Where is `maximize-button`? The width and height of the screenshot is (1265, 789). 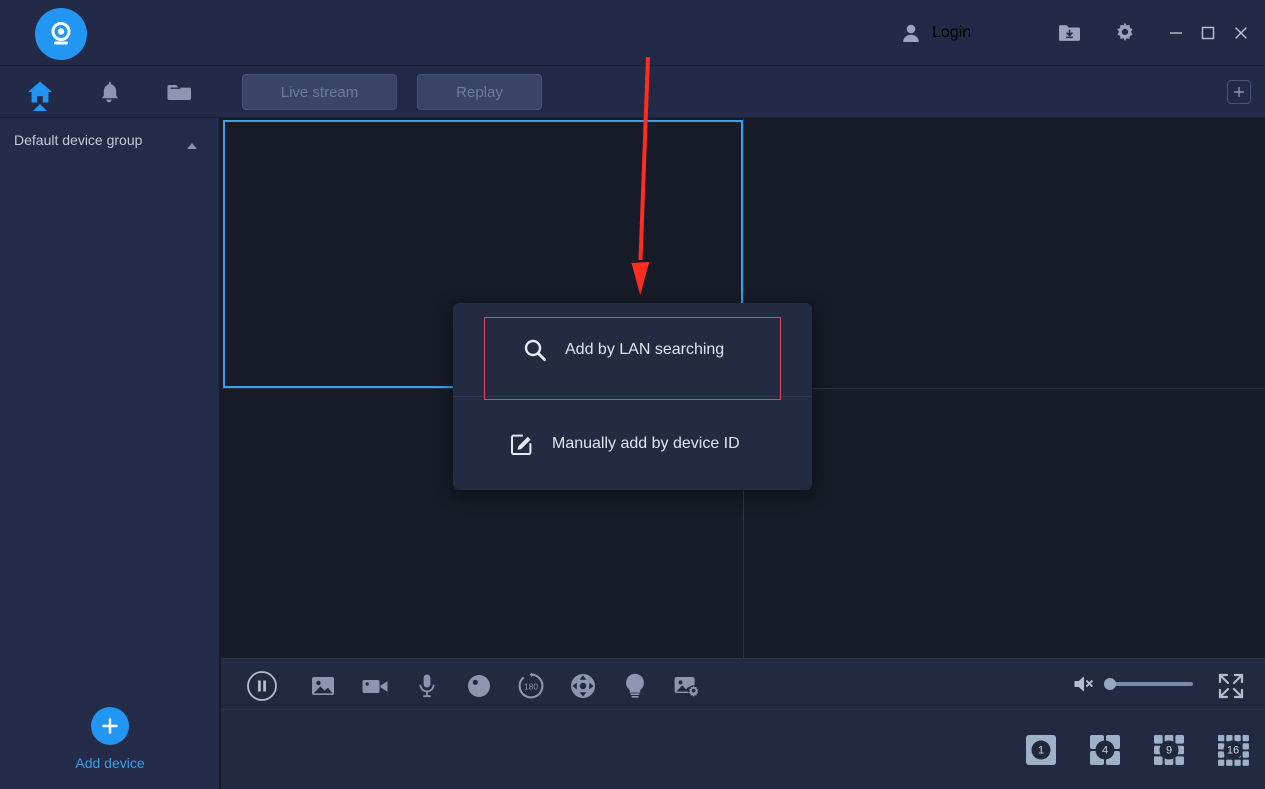
maximize-button is located at coordinates (1208, 33).